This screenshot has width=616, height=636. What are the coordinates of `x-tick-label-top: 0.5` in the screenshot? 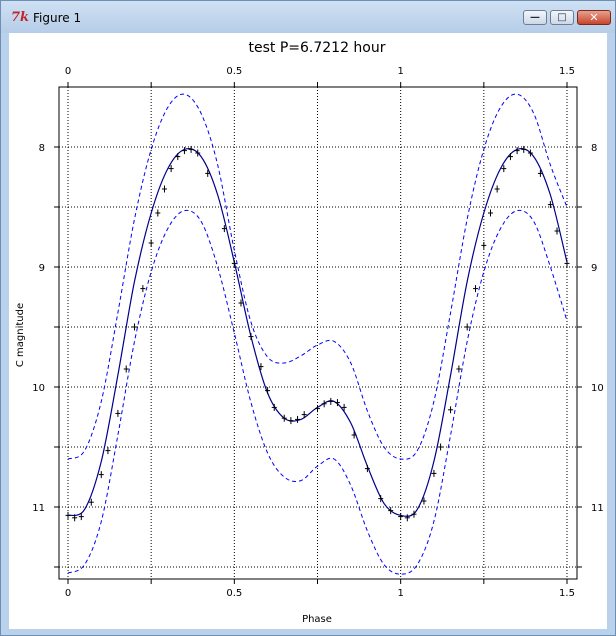 It's located at (234, 71).